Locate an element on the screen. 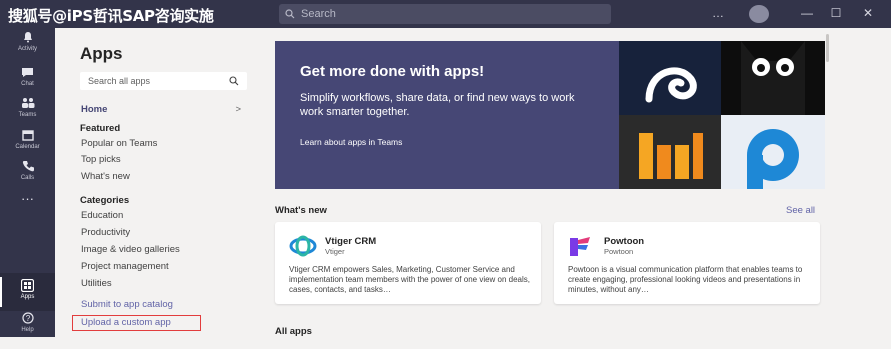  minimize-icon: — is located at coordinates (807, 13).